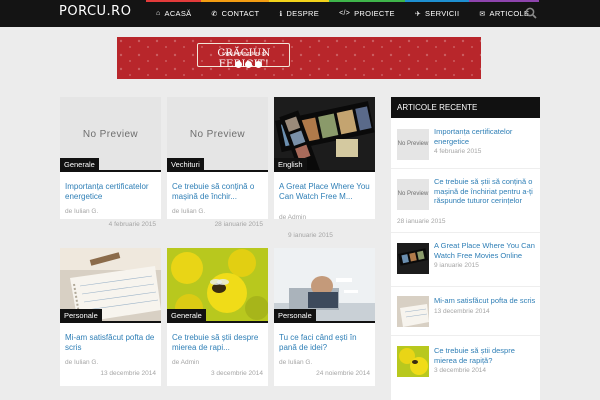 This screenshot has height=400, width=600. I want to click on nav-item-proiecte: </> PROIECTE, so click(367, 13).